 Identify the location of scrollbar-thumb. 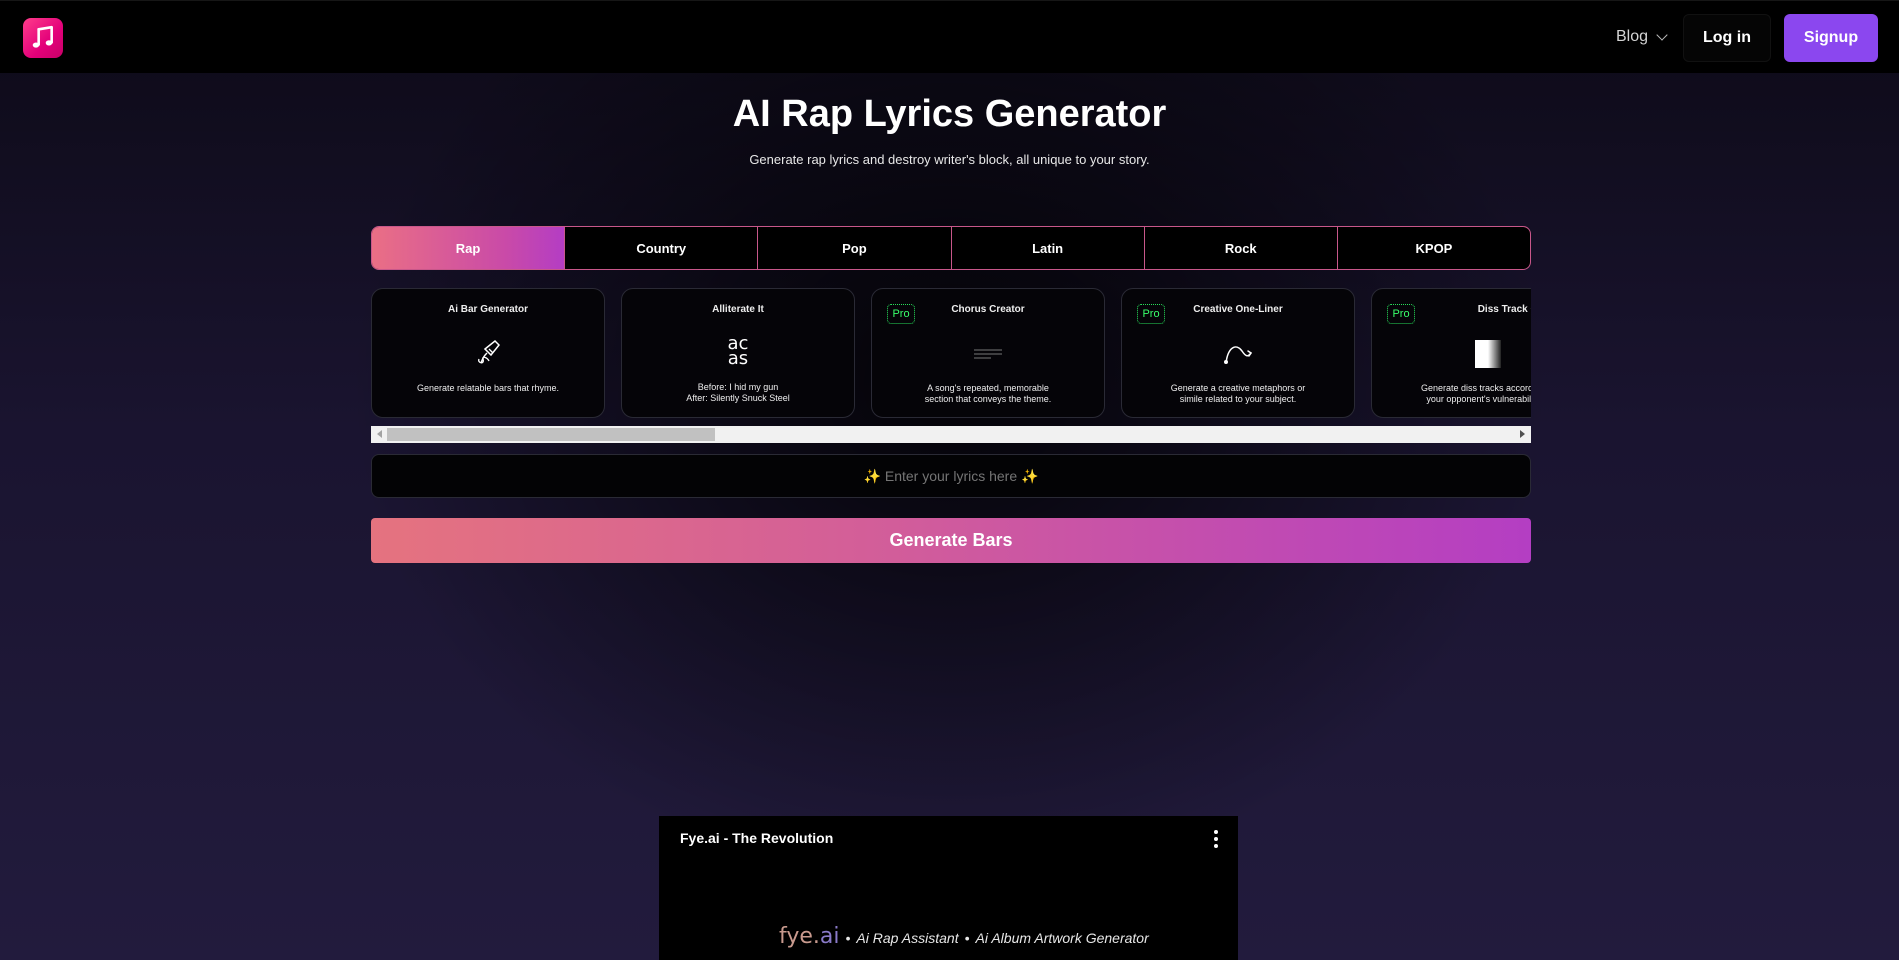
(551, 434).